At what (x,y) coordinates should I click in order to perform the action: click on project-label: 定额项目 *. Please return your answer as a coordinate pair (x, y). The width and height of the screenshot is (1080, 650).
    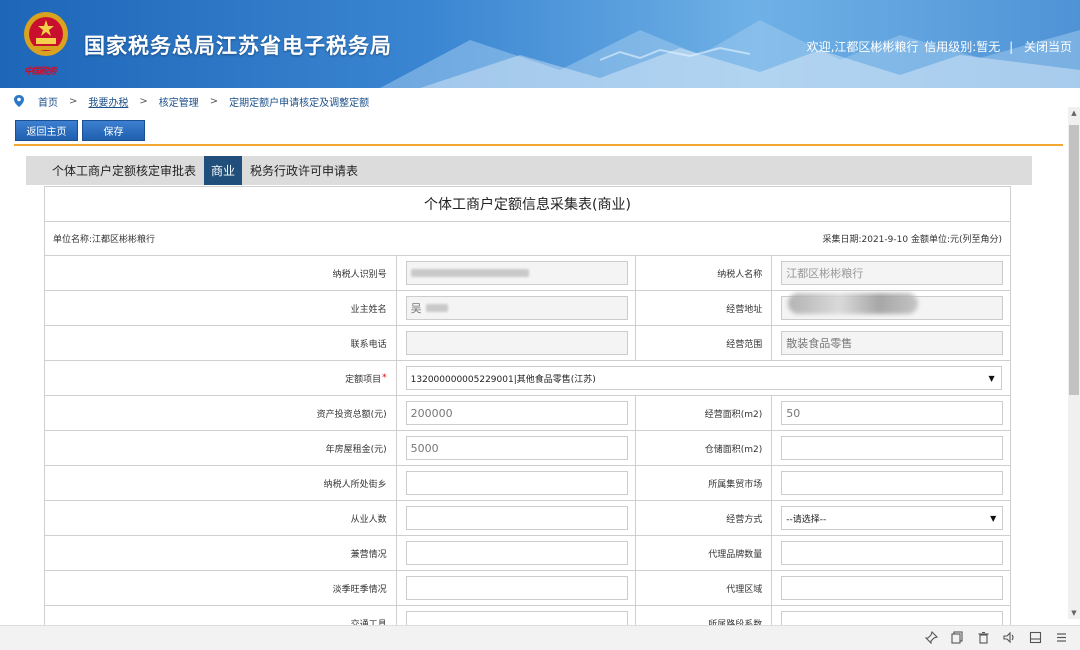
    Looking at the image, I should click on (221, 378).